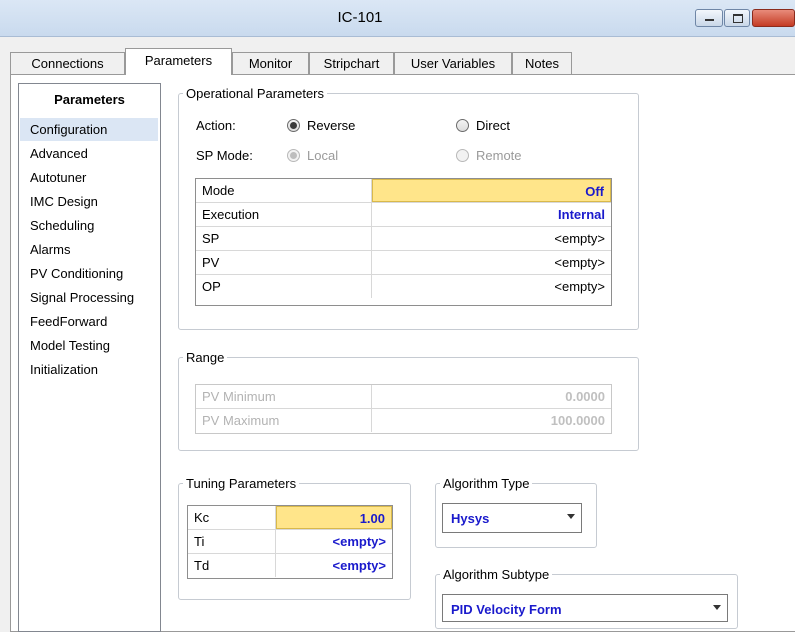  What do you see at coordinates (284, 190) in the screenshot?
I see `mode-name: Mode` at bounding box center [284, 190].